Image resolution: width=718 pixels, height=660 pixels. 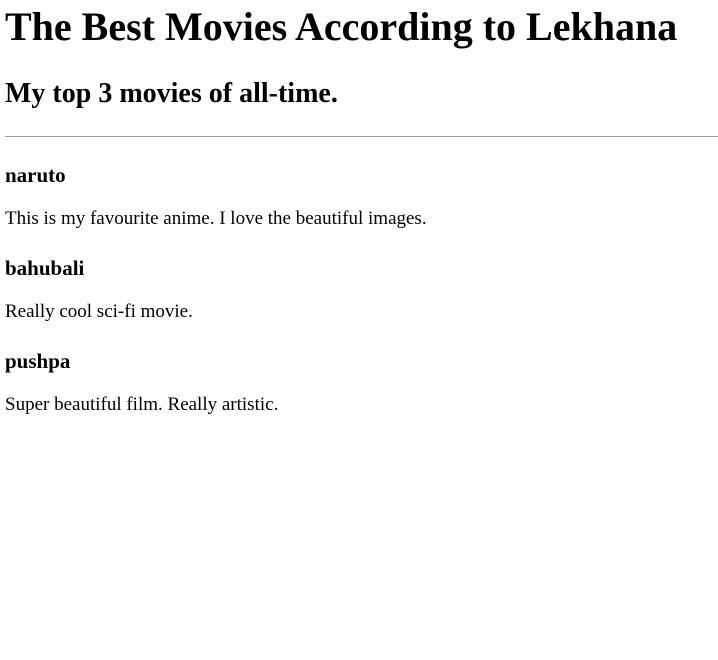 I want to click on movie-description: Really cool sci-fi movie., so click(x=99, y=311).